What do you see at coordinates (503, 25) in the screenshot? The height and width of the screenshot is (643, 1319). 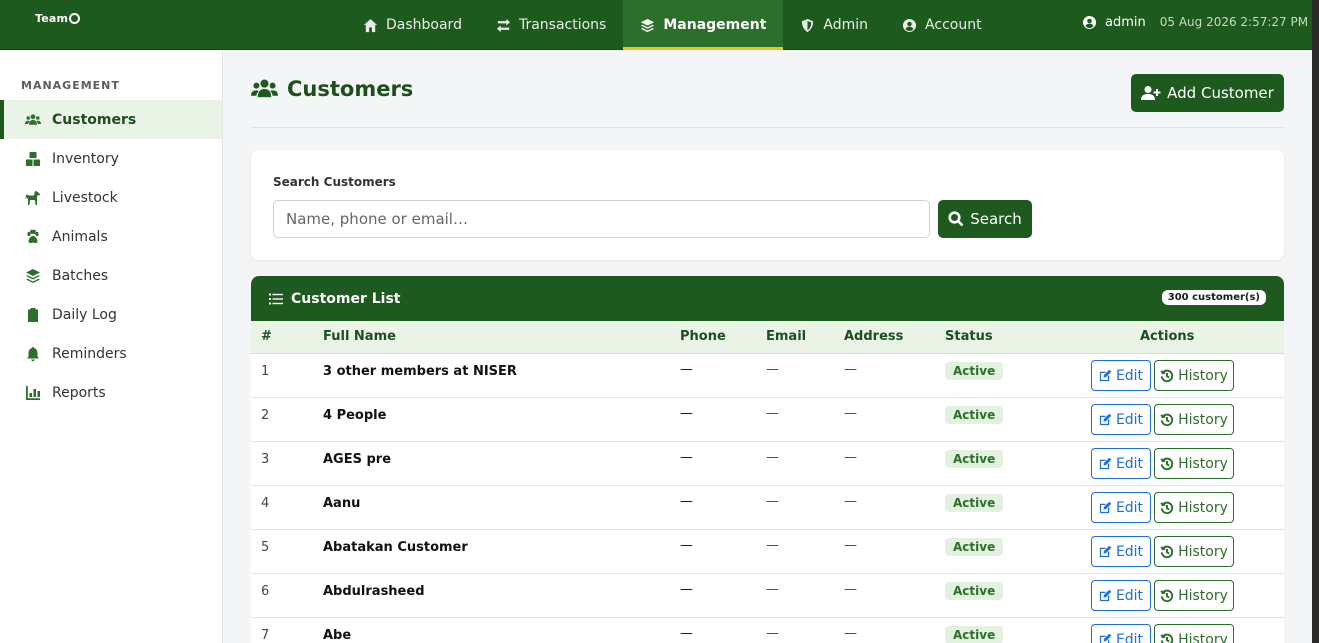 I see `swap-arrows-icon` at bounding box center [503, 25].